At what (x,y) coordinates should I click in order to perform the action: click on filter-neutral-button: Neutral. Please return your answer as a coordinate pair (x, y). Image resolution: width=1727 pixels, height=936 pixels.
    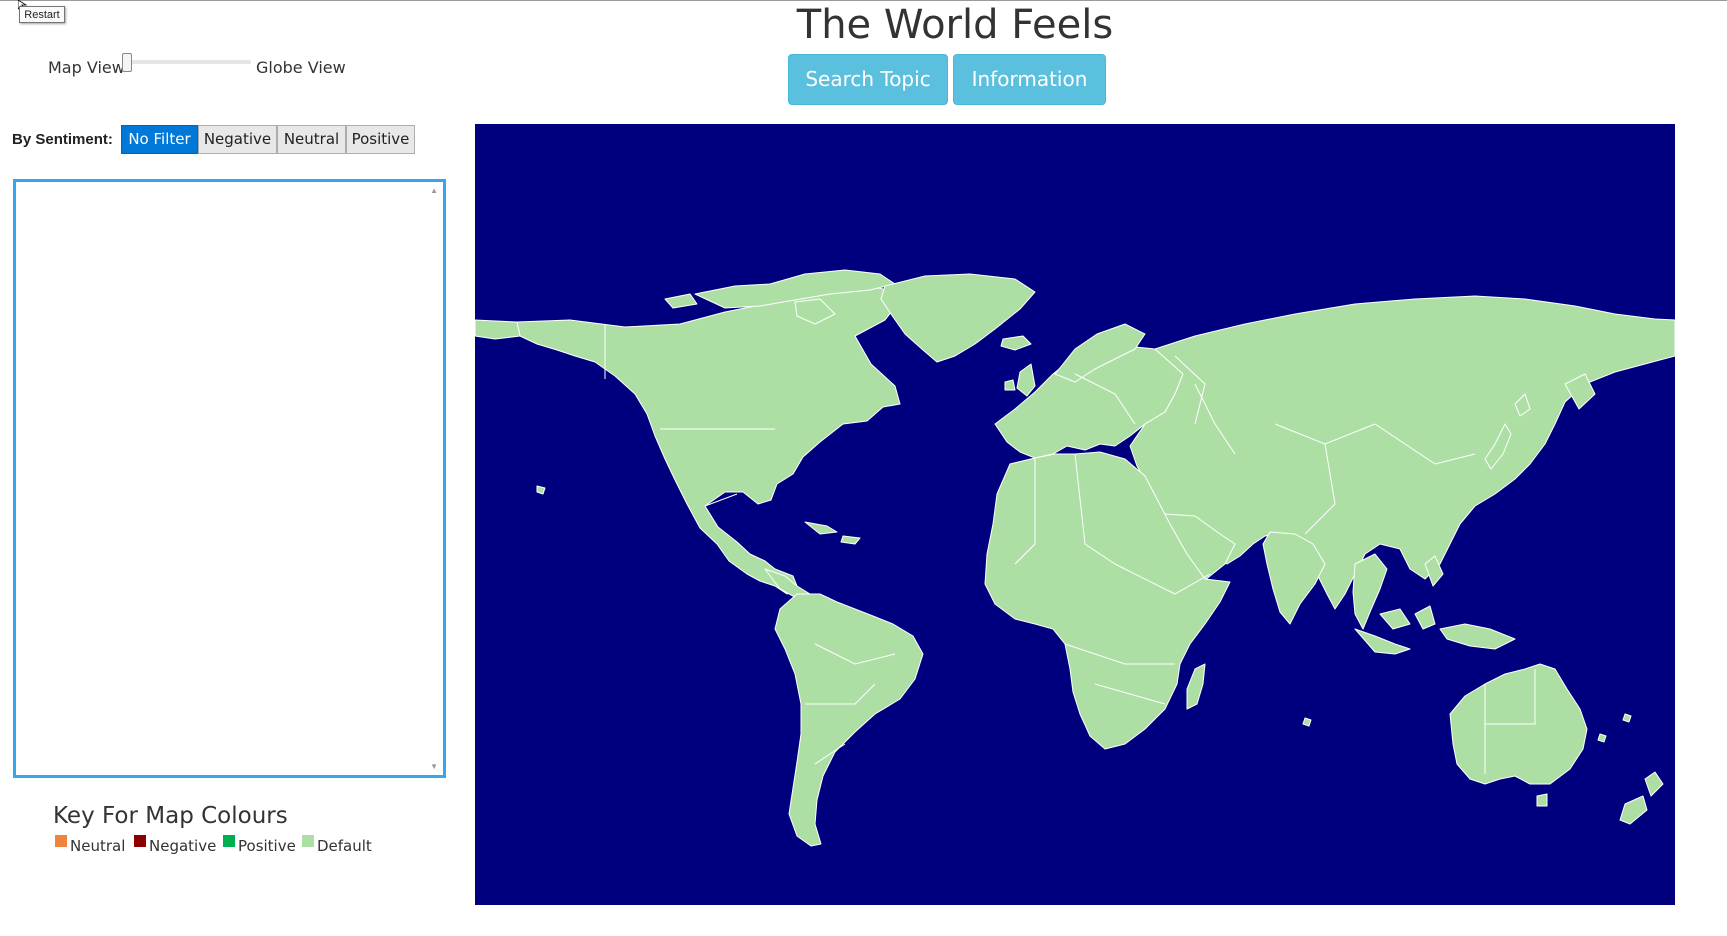
    Looking at the image, I should click on (311, 139).